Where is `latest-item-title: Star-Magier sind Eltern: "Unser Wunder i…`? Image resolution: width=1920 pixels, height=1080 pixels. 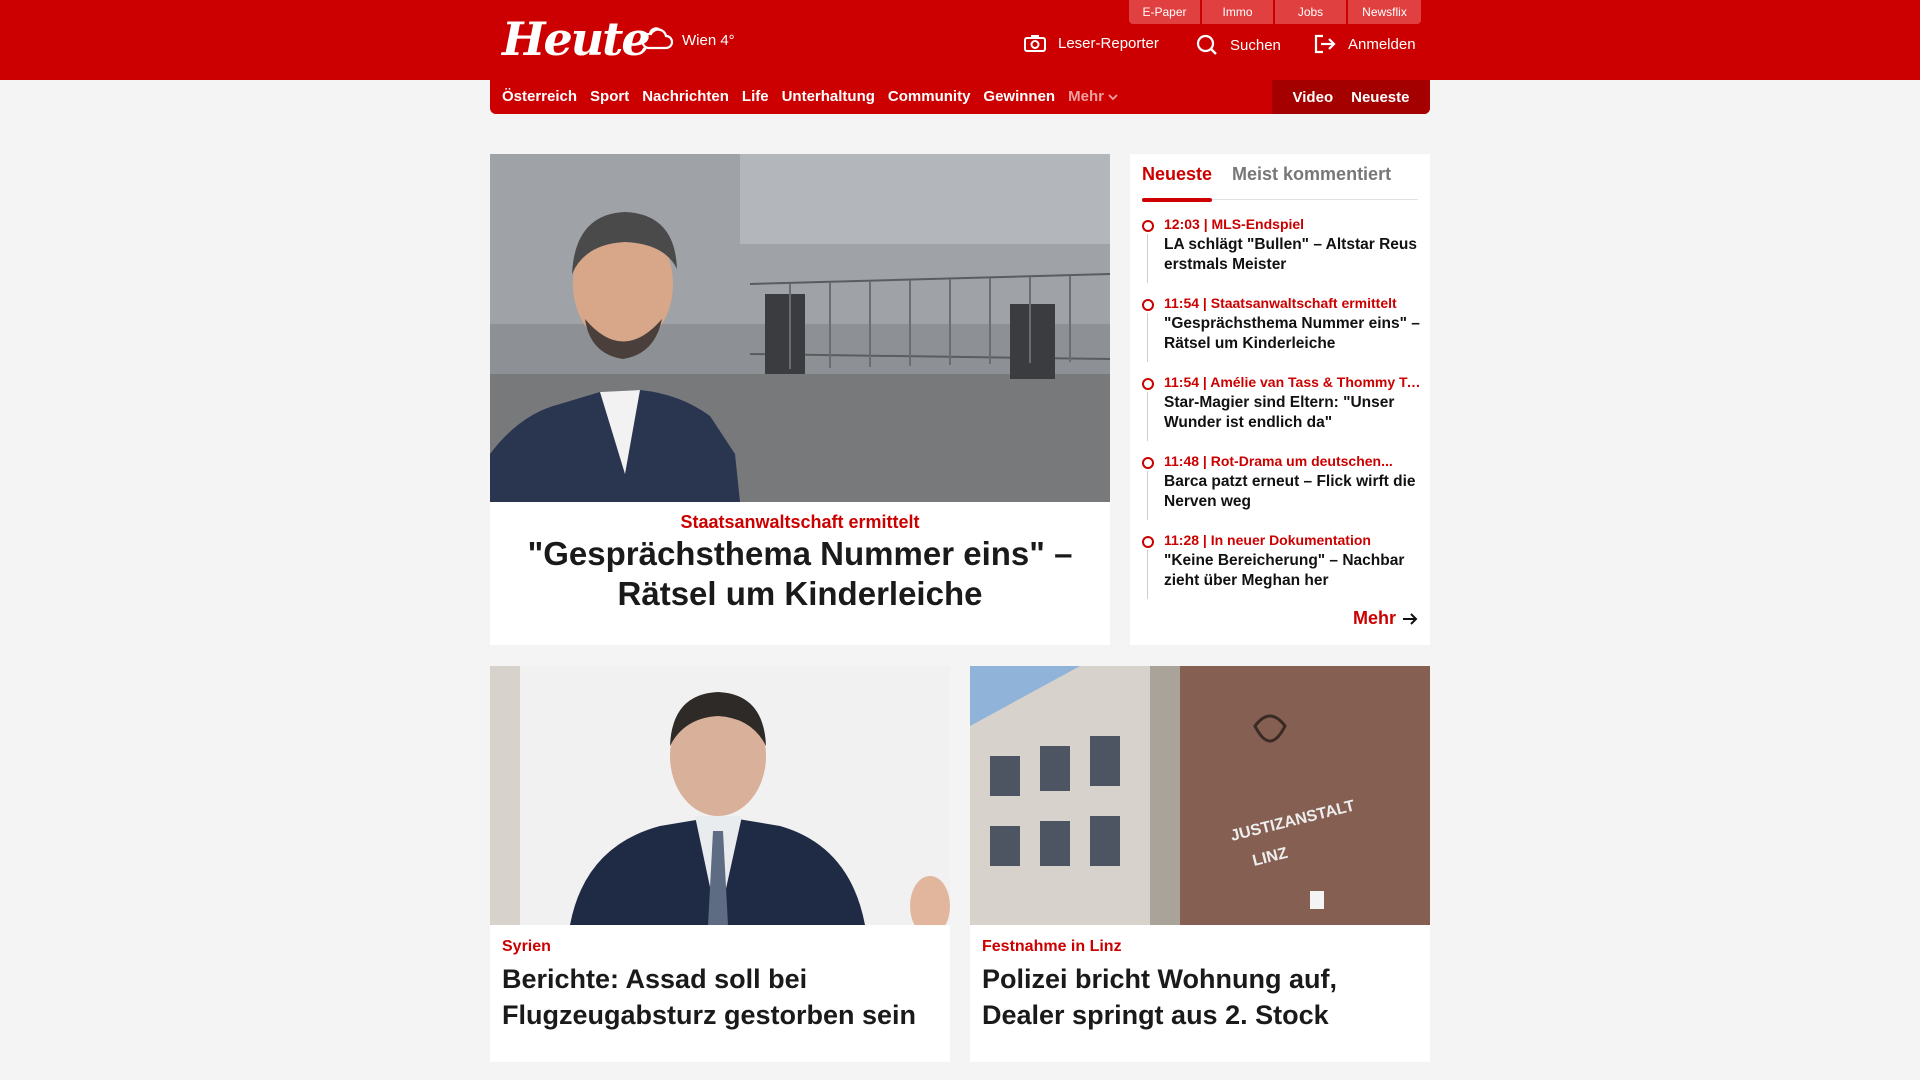 latest-item-title: Star-Magier sind Eltern: "Unser Wunder i… is located at coordinates (1279, 412).